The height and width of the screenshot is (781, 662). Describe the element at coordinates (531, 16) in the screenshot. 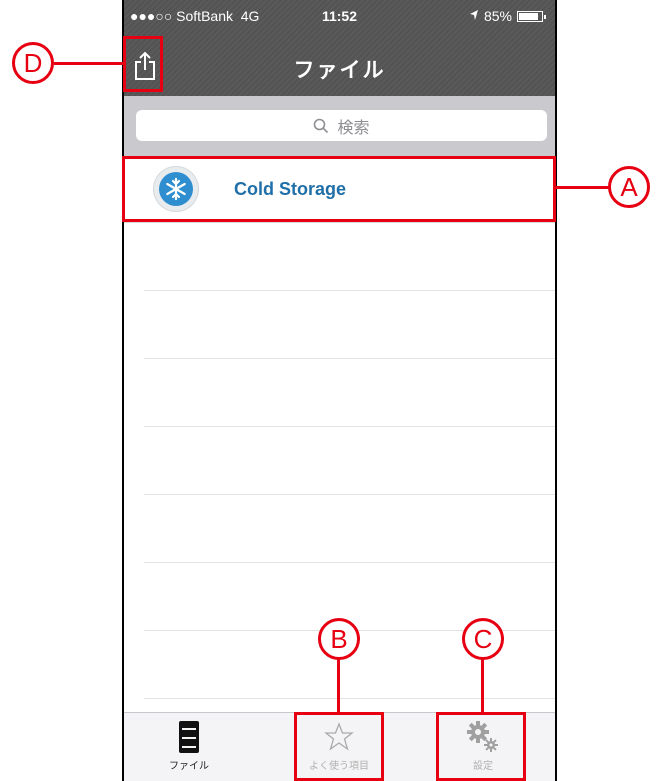

I see `battery-icon` at that location.